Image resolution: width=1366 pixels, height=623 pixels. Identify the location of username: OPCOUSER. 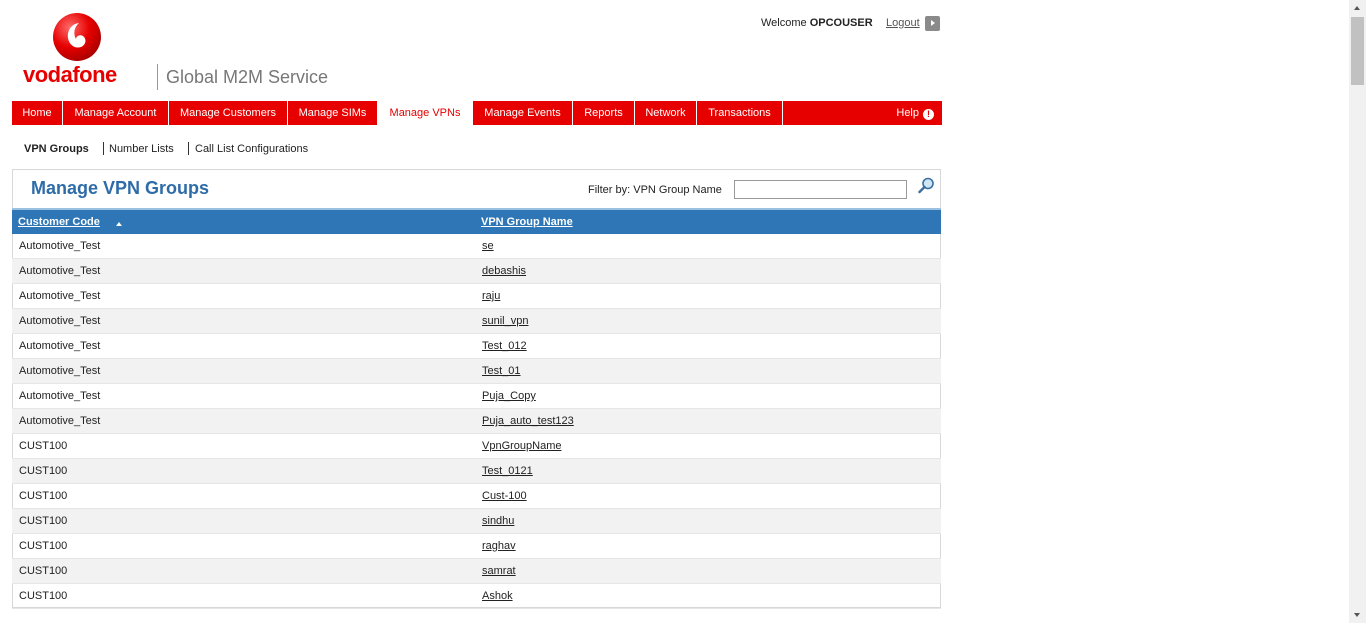
(841, 23).